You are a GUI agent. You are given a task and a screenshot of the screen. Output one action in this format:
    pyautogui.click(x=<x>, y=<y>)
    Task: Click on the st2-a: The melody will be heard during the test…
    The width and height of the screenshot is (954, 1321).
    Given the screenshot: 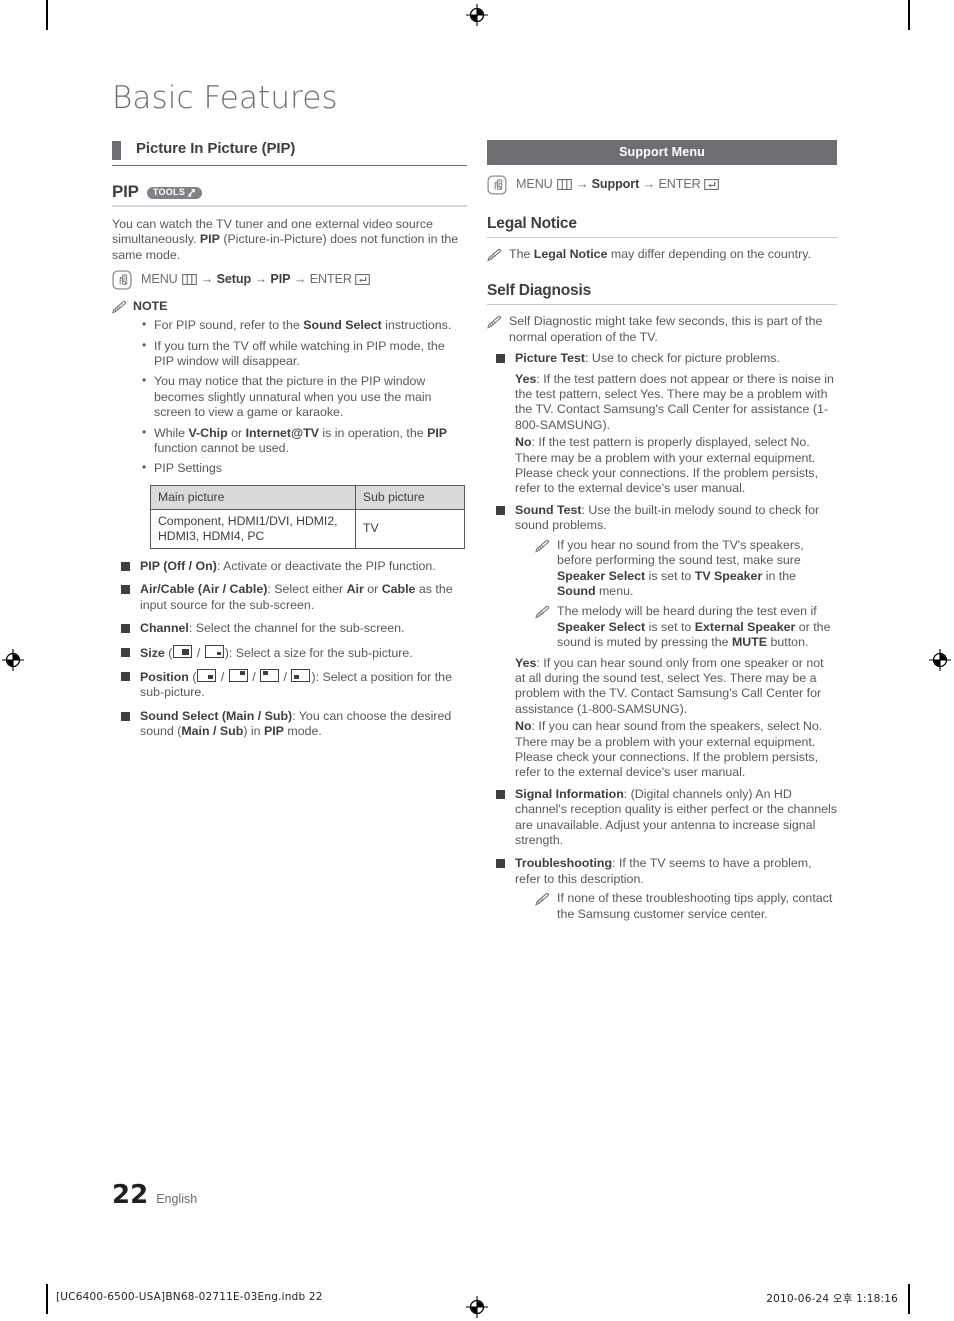 What is the action you would take?
    pyautogui.click(x=687, y=611)
    